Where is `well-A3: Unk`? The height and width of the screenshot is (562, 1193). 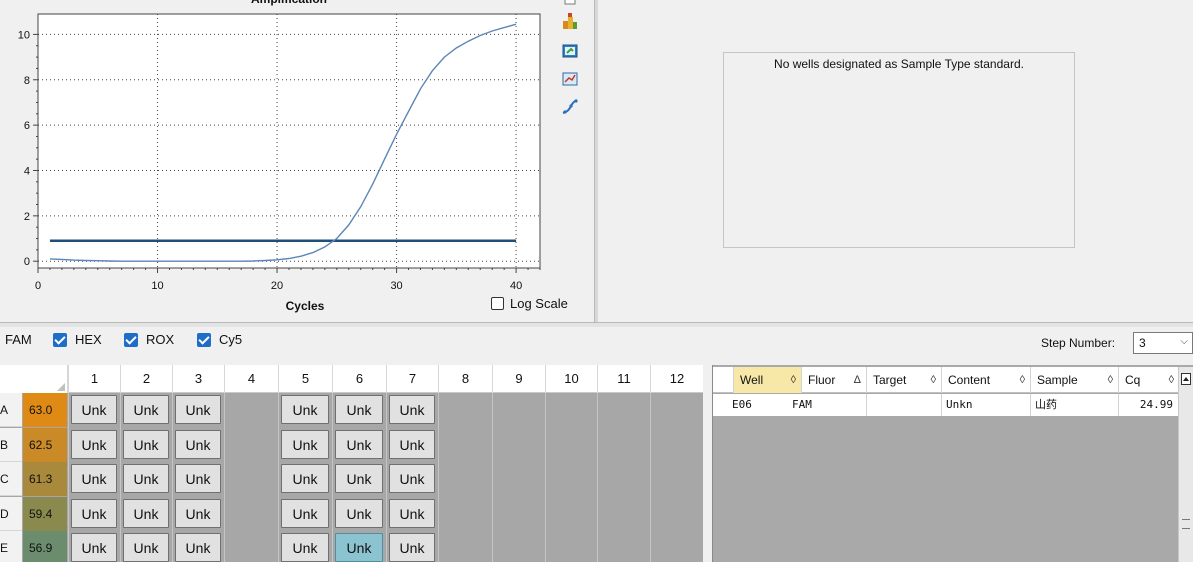 well-A3: Unk is located at coordinates (198, 410).